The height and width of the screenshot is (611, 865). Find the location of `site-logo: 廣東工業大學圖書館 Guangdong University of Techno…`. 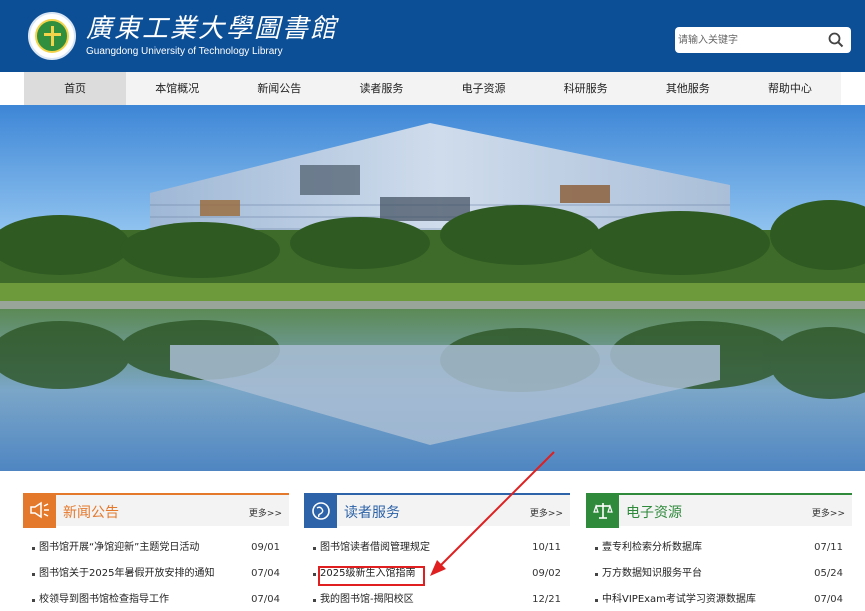

site-logo: 廣東工業大學圖書館 Guangdong University of Techno… is located at coordinates (183, 36).